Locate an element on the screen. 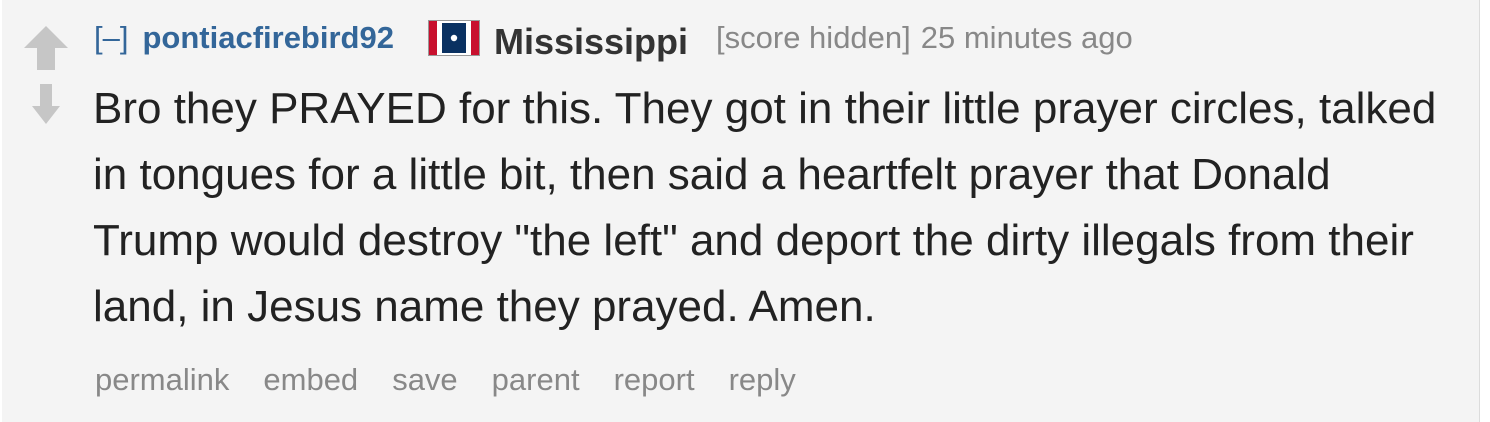 This screenshot has height=422, width=1490. upvote-arrow-icon is located at coordinates (46, 48).